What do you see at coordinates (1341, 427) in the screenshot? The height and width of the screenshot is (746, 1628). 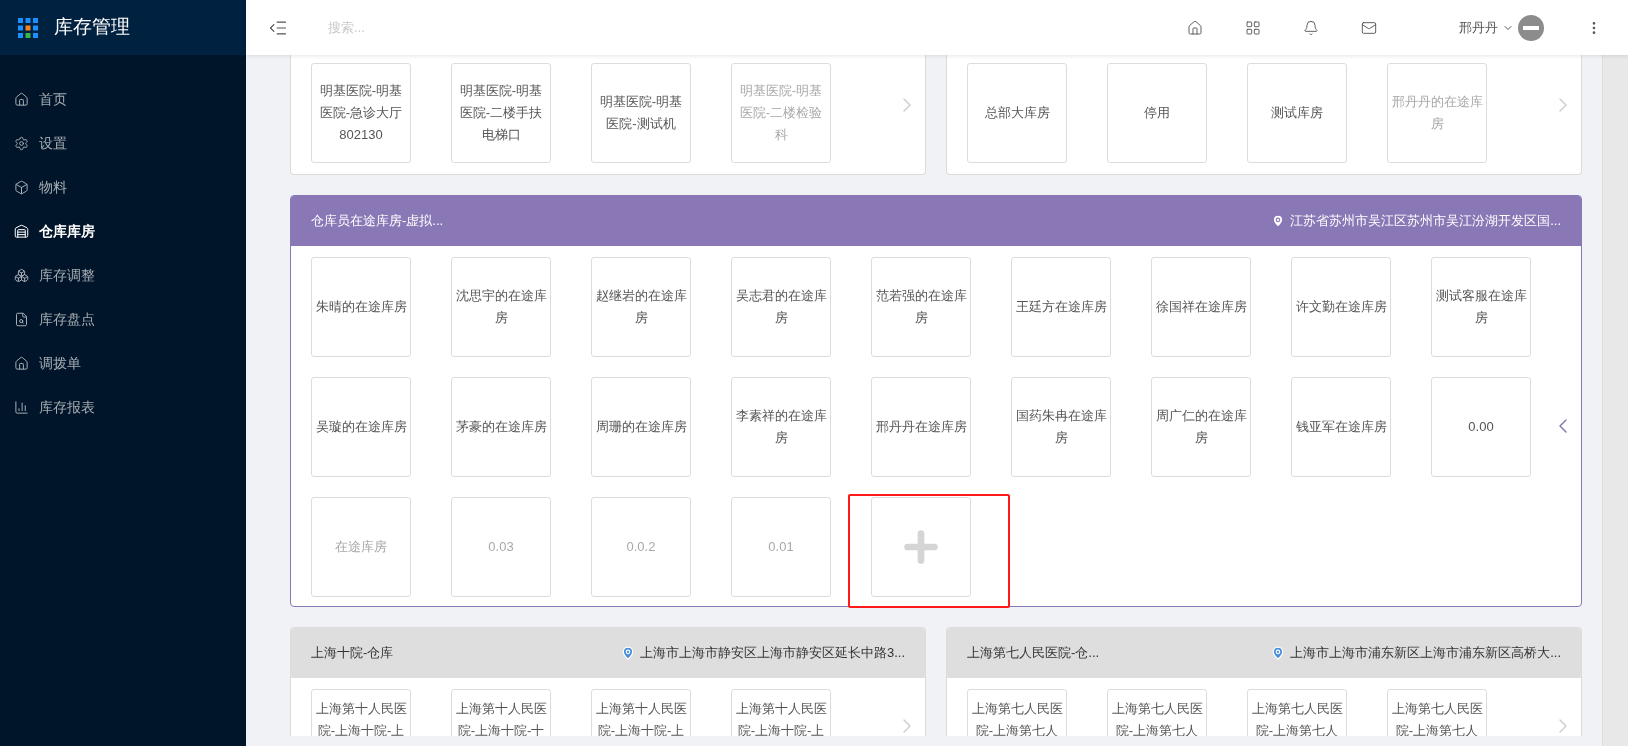 I see `warehouse-card: 钱亚军在途库房` at bounding box center [1341, 427].